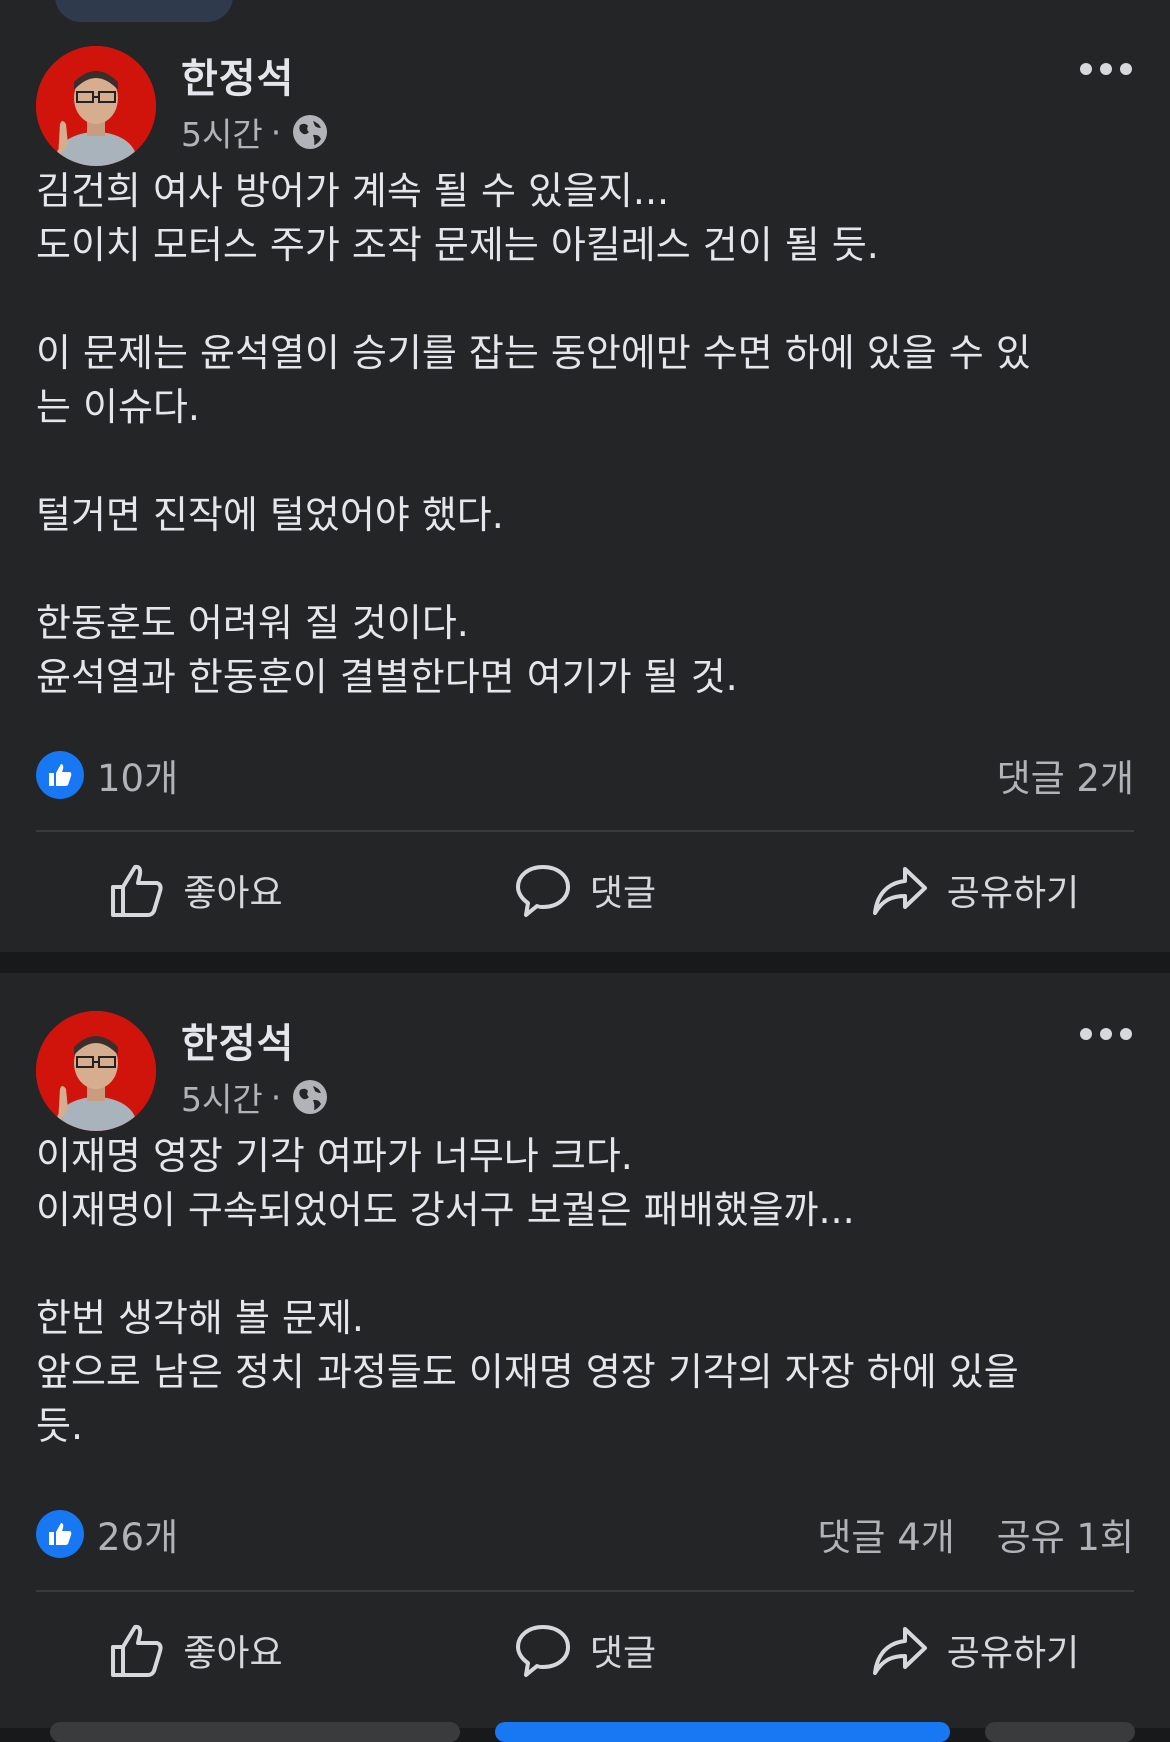  What do you see at coordinates (722, 1732) in the screenshot?
I see `next-chip-primary` at bounding box center [722, 1732].